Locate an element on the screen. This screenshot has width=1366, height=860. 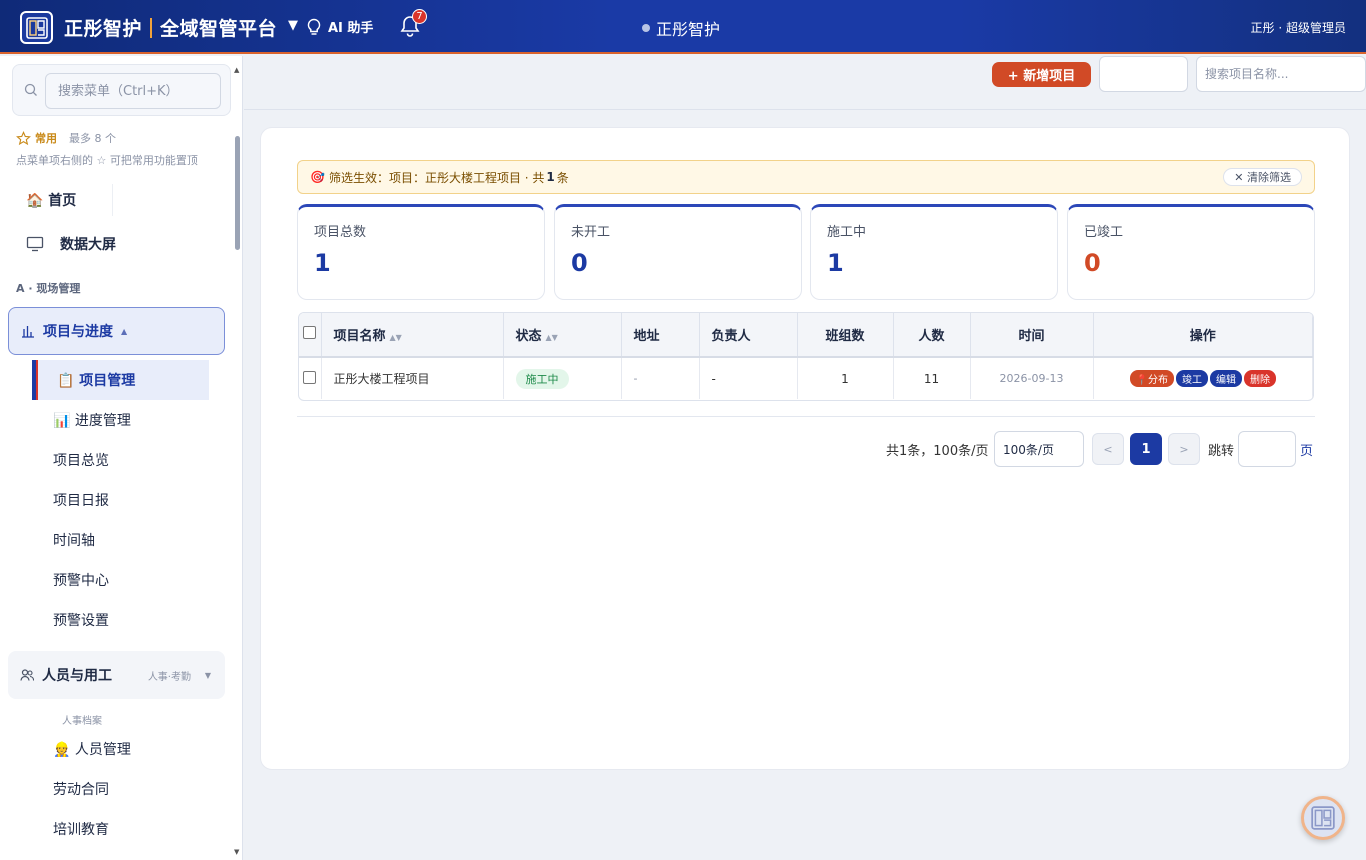
stat-card-total: 项目总数 1 is located at coordinates (421, 252).